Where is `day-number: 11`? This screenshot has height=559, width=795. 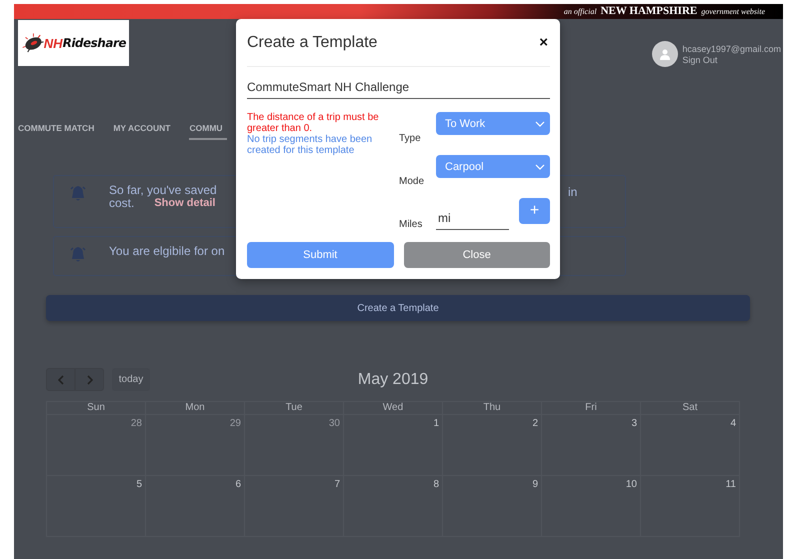 day-number: 11 is located at coordinates (731, 484).